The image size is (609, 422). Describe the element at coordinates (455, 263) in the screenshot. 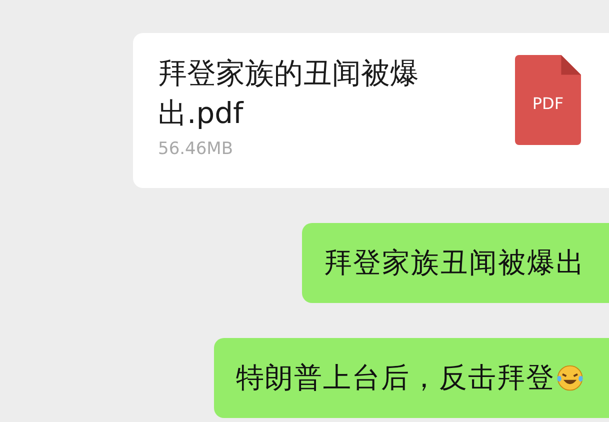

I see `message-bubble: 拜登家族丑闻被爆出` at that location.